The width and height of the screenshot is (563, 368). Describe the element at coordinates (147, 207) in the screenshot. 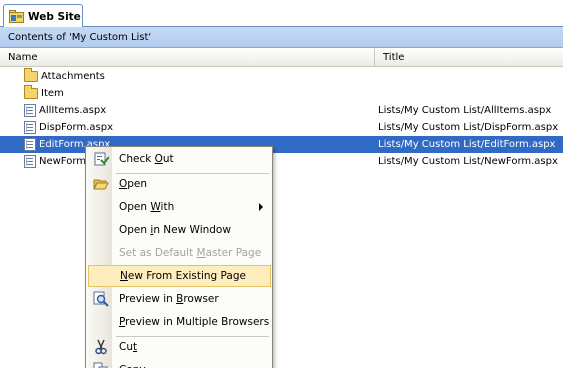

I see `menu-label: Open With` at that location.